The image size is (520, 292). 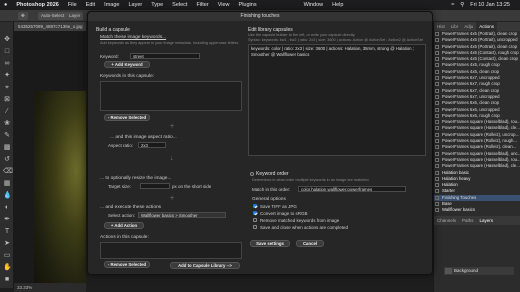 I want to click on menu-filter: Filter, so click(x=202, y=5).